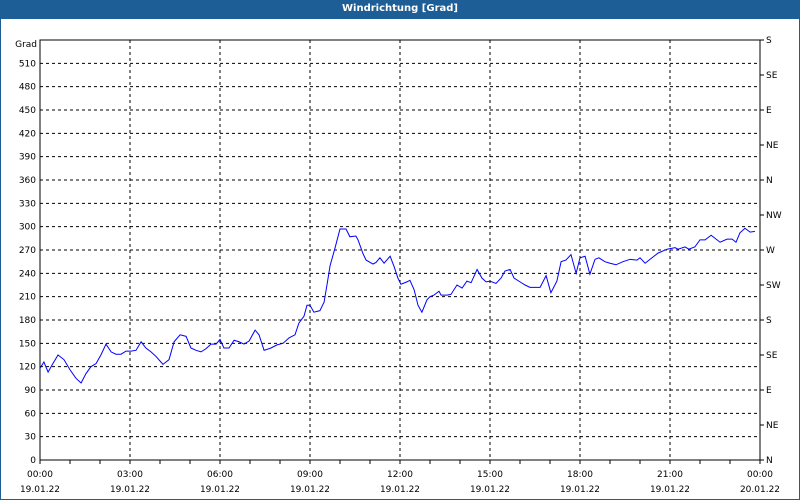 This screenshot has width=800, height=500. Describe the element at coordinates (27, 368) in the screenshot. I see `y-tick-label: 120` at that location.